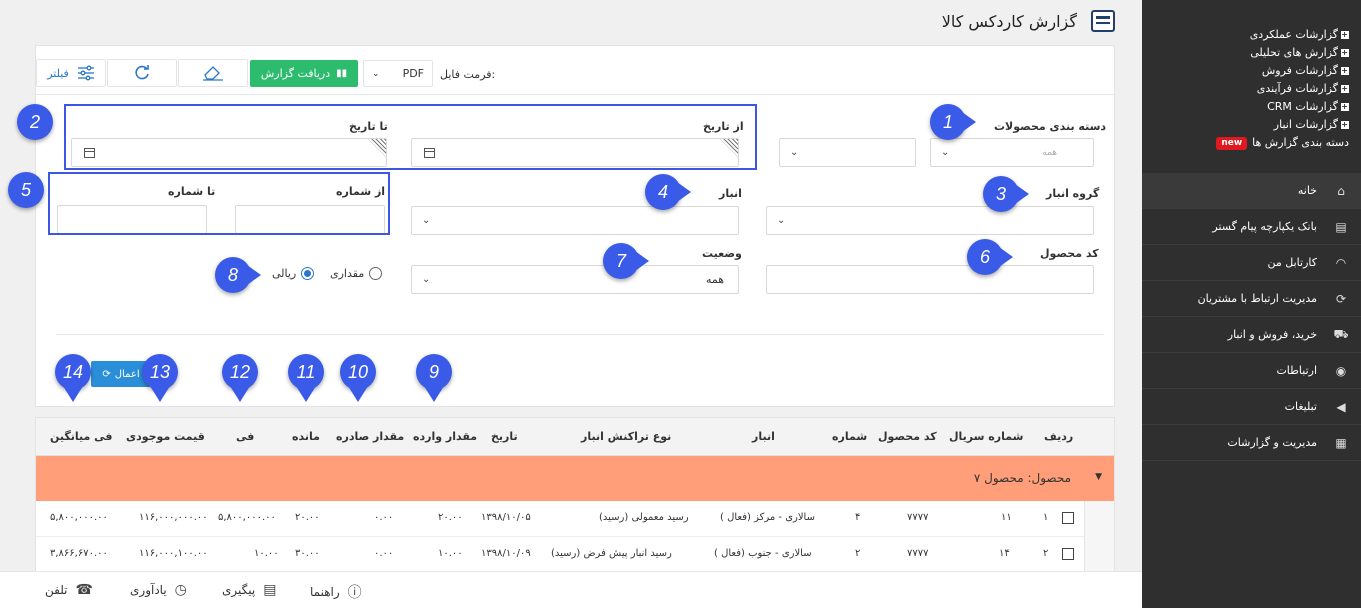 Image resolution: width=1361 pixels, height=608 pixels. I want to click on col-row: ردیف, so click(1059, 436).